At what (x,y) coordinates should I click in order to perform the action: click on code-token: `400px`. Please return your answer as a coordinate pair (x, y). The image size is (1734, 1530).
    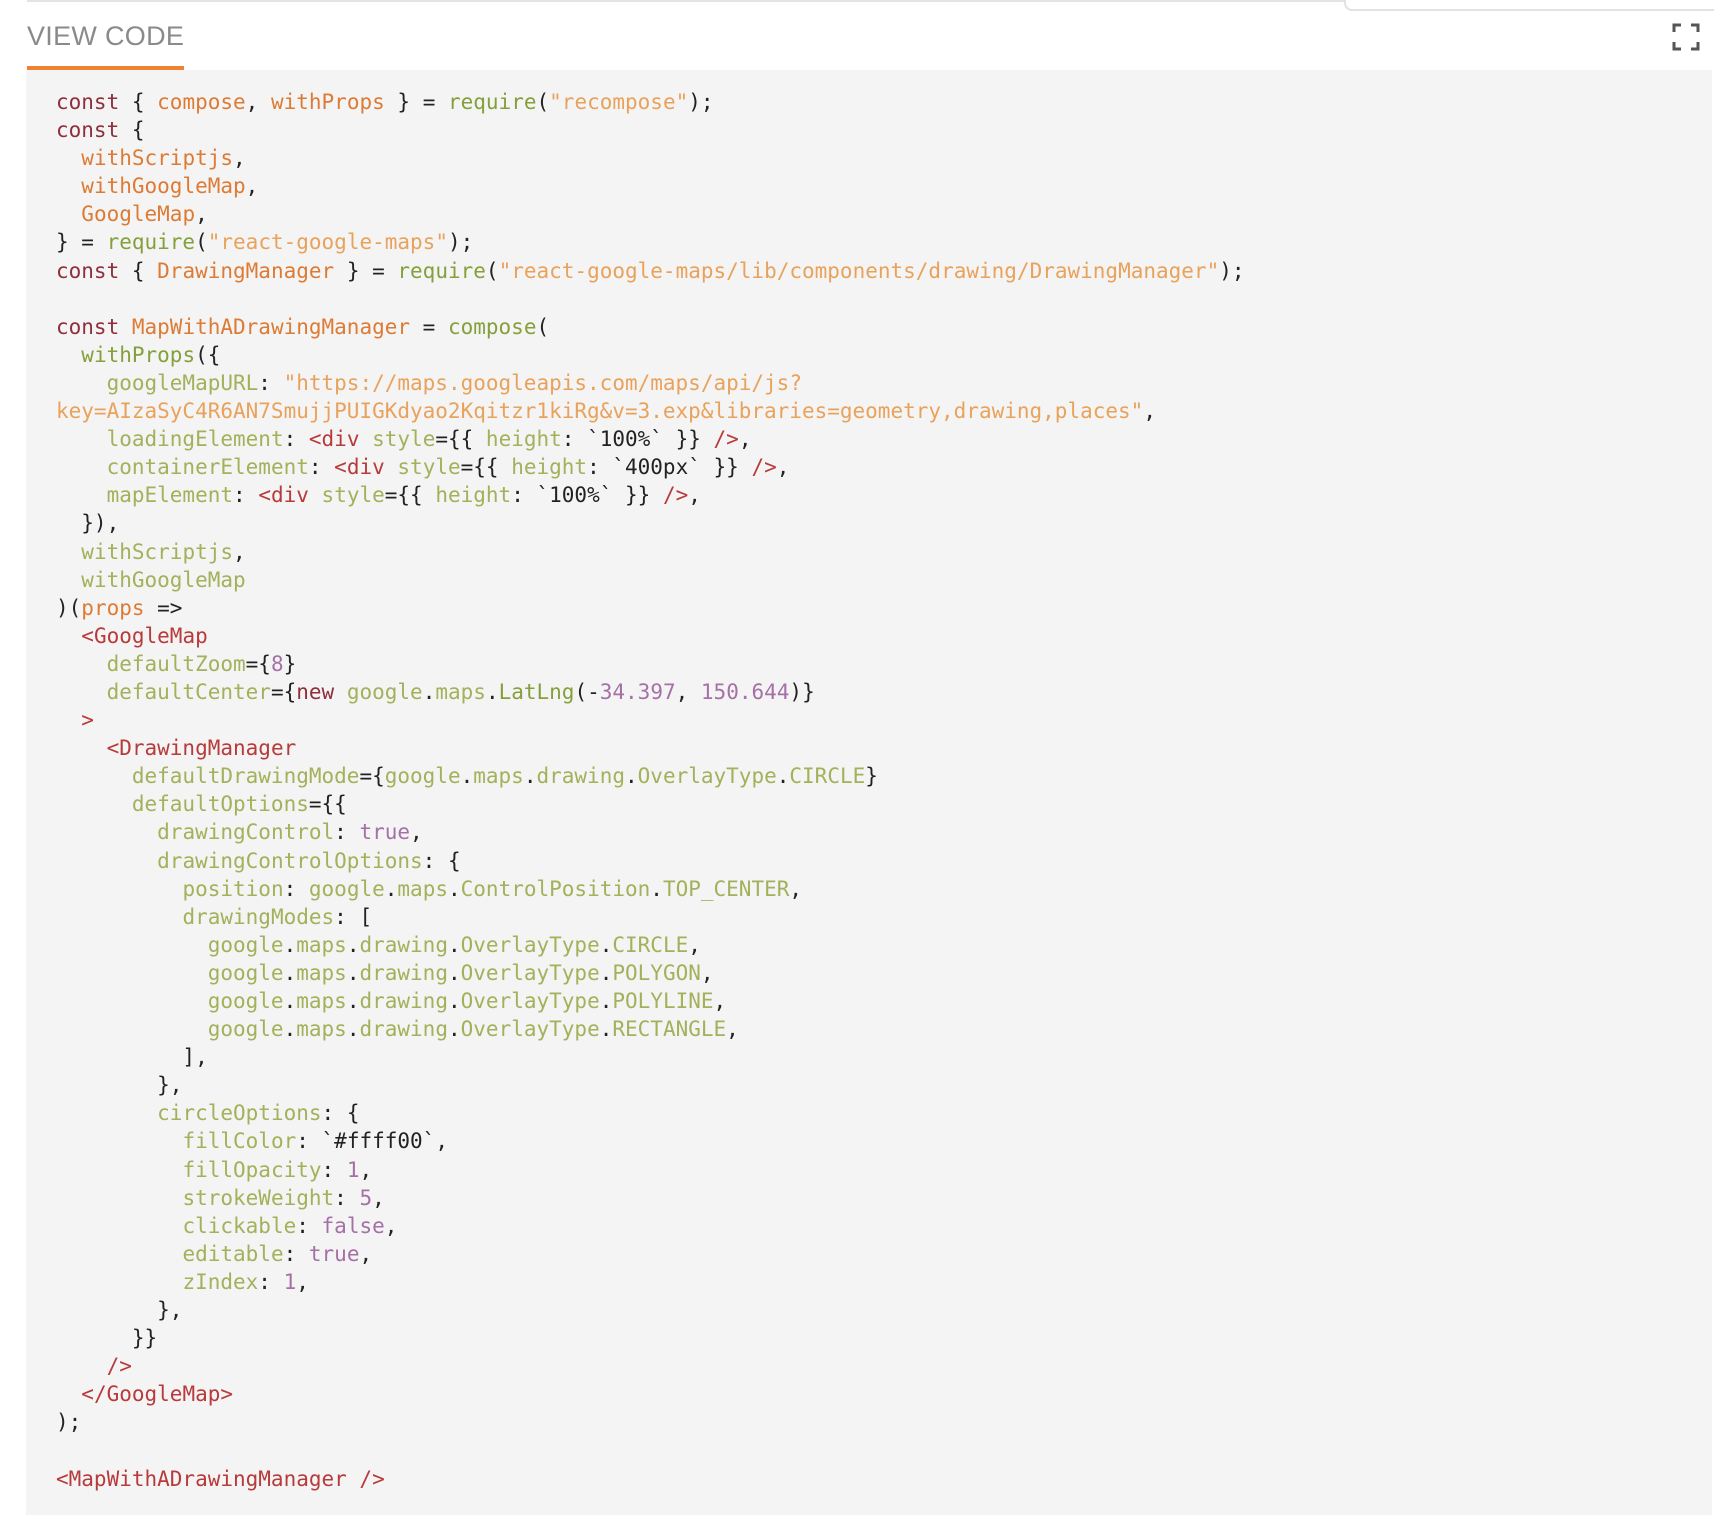
    Looking at the image, I should click on (656, 467).